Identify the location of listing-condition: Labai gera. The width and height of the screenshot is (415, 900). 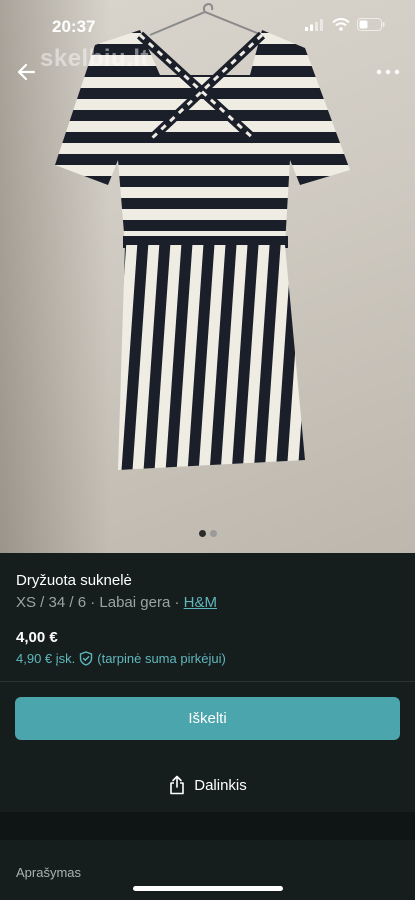
(135, 602).